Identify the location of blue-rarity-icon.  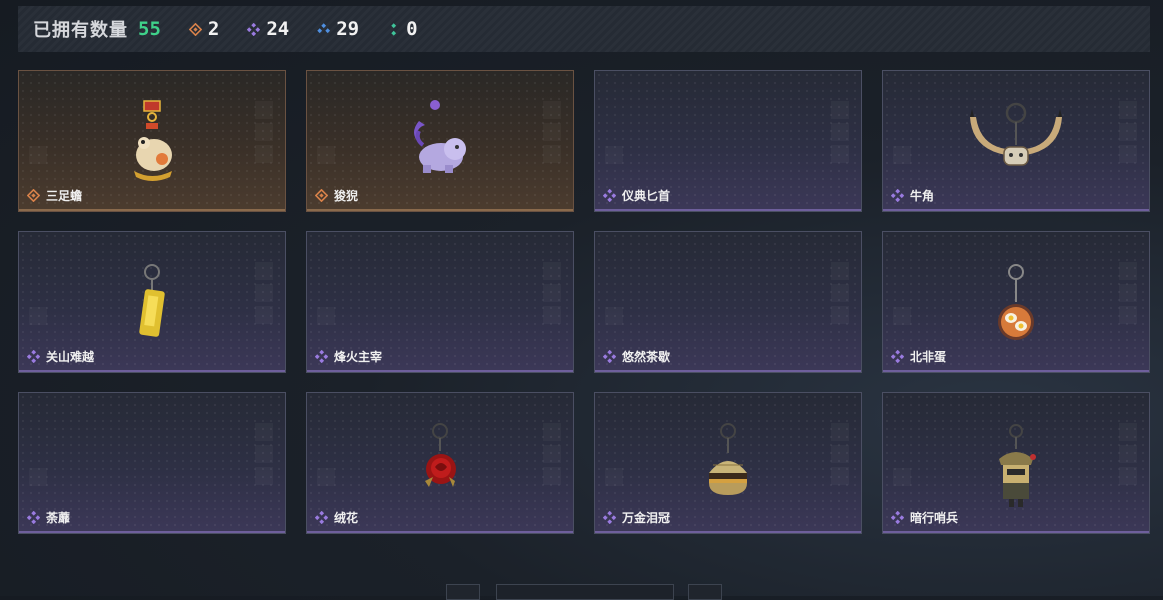
(324, 29).